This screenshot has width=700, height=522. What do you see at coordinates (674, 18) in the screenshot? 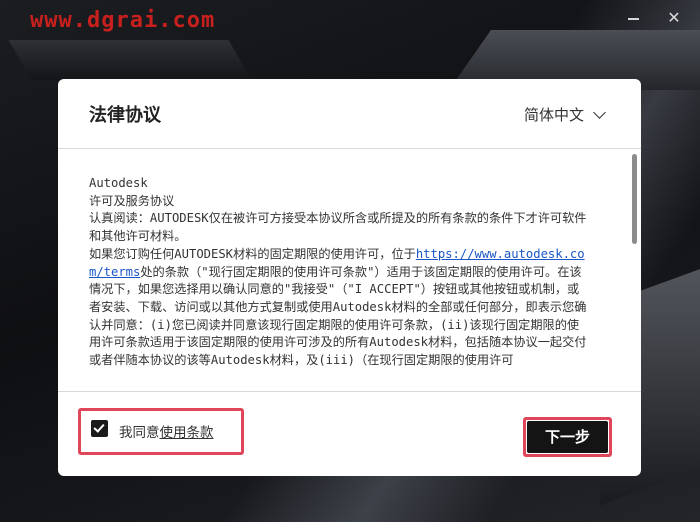
I see `close-icon: ✕` at bounding box center [674, 18].